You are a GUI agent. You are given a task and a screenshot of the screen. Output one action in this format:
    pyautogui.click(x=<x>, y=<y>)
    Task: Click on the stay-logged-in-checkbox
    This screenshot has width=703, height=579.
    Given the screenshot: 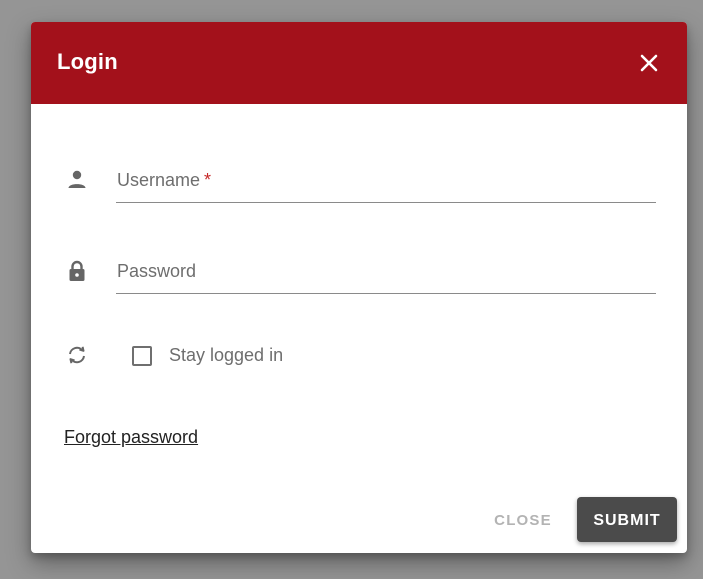 What is the action you would take?
    pyautogui.click(x=142, y=356)
    